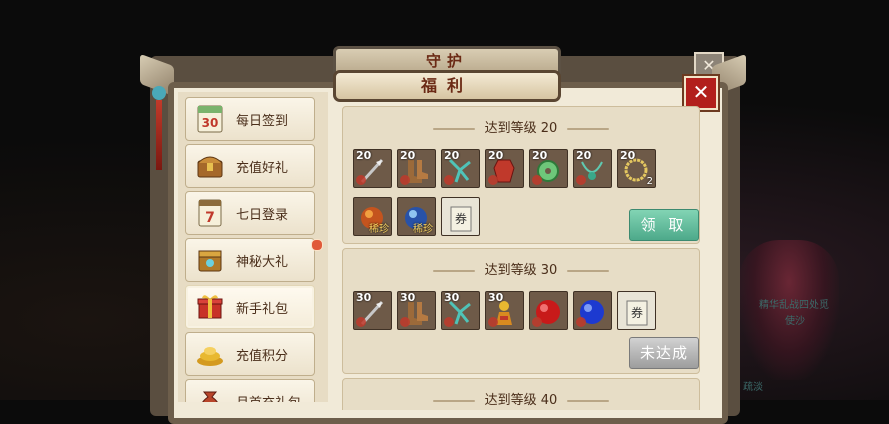 The width and height of the screenshot is (889, 424). I want to click on card-title: 达到等级 30, so click(521, 270).